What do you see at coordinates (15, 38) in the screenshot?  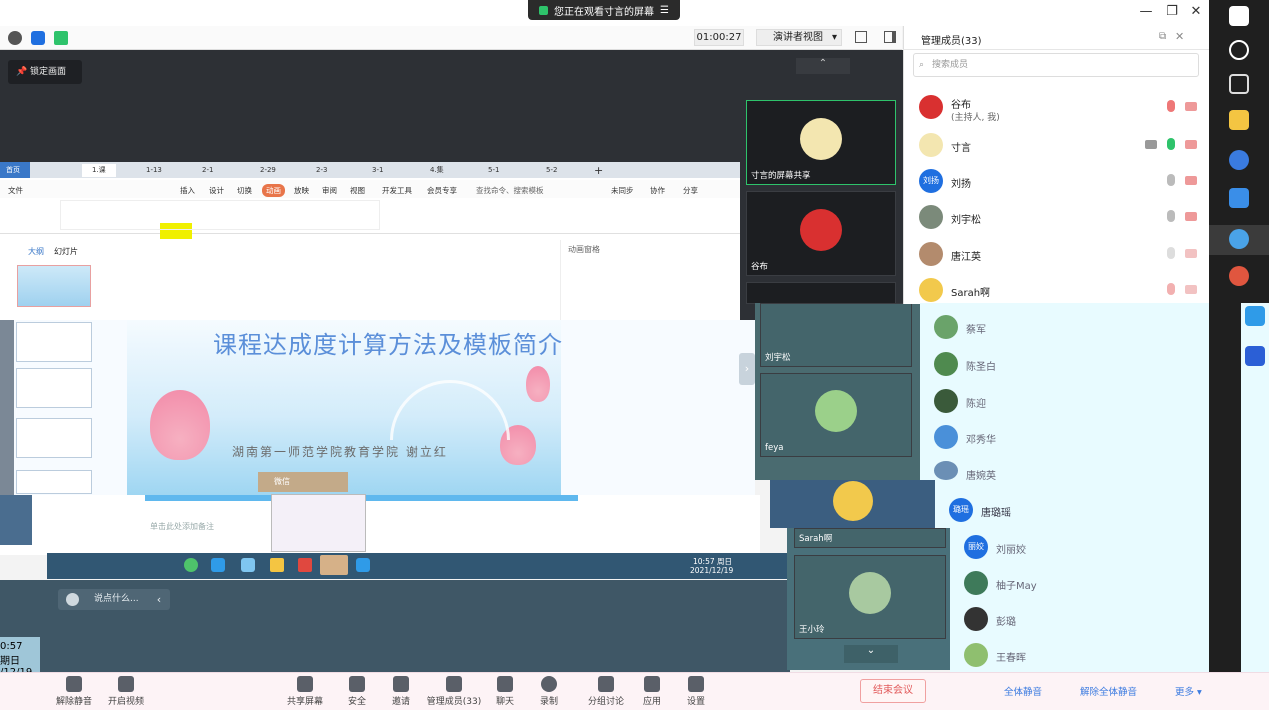 I see `info-icon` at bounding box center [15, 38].